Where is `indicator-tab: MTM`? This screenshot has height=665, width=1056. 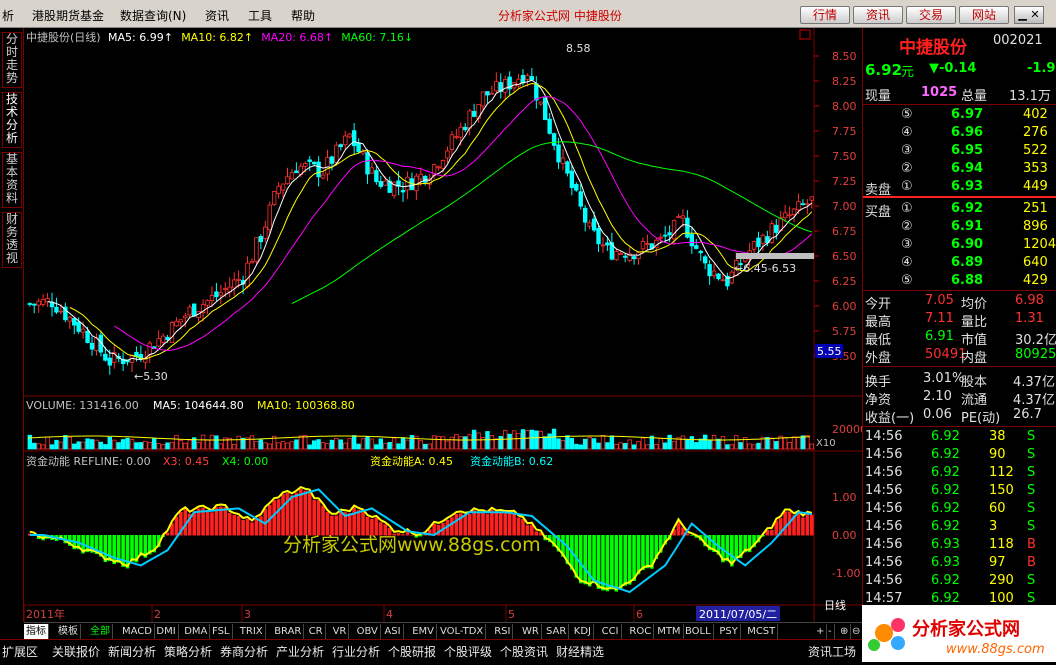 indicator-tab: MTM is located at coordinates (669, 631).